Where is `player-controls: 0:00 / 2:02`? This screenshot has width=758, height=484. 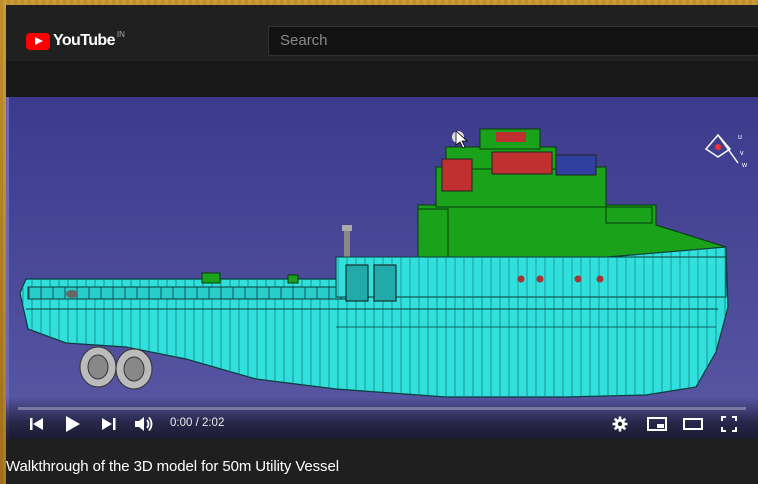 player-controls: 0:00 / 2:02 is located at coordinates (382, 418).